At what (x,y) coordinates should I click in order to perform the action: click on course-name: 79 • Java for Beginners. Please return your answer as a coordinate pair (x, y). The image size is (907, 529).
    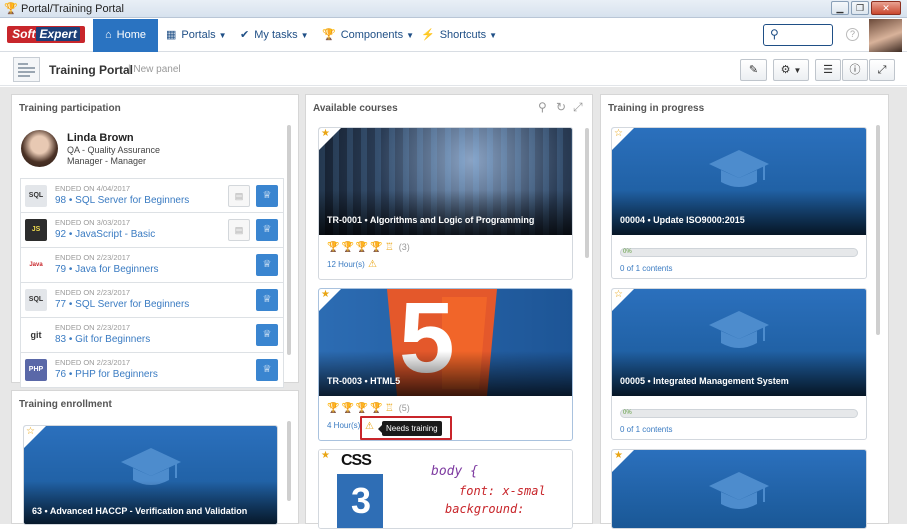
    Looking at the image, I should click on (107, 269).